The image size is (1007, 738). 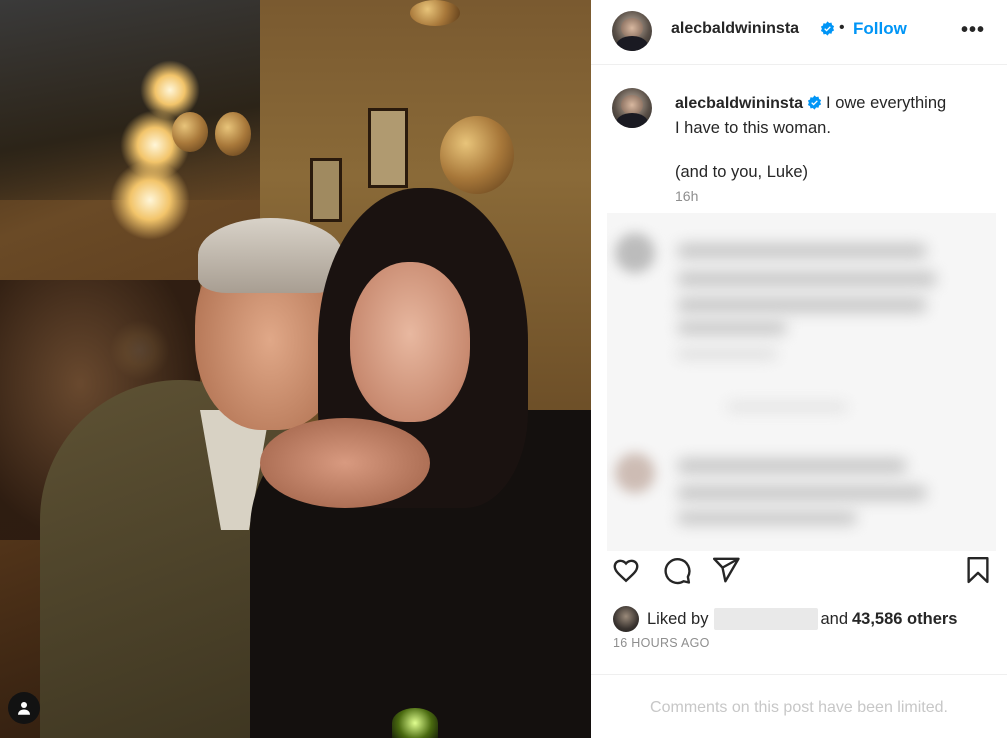 I want to click on caption-line-1: I owe everything, so click(x=886, y=103).